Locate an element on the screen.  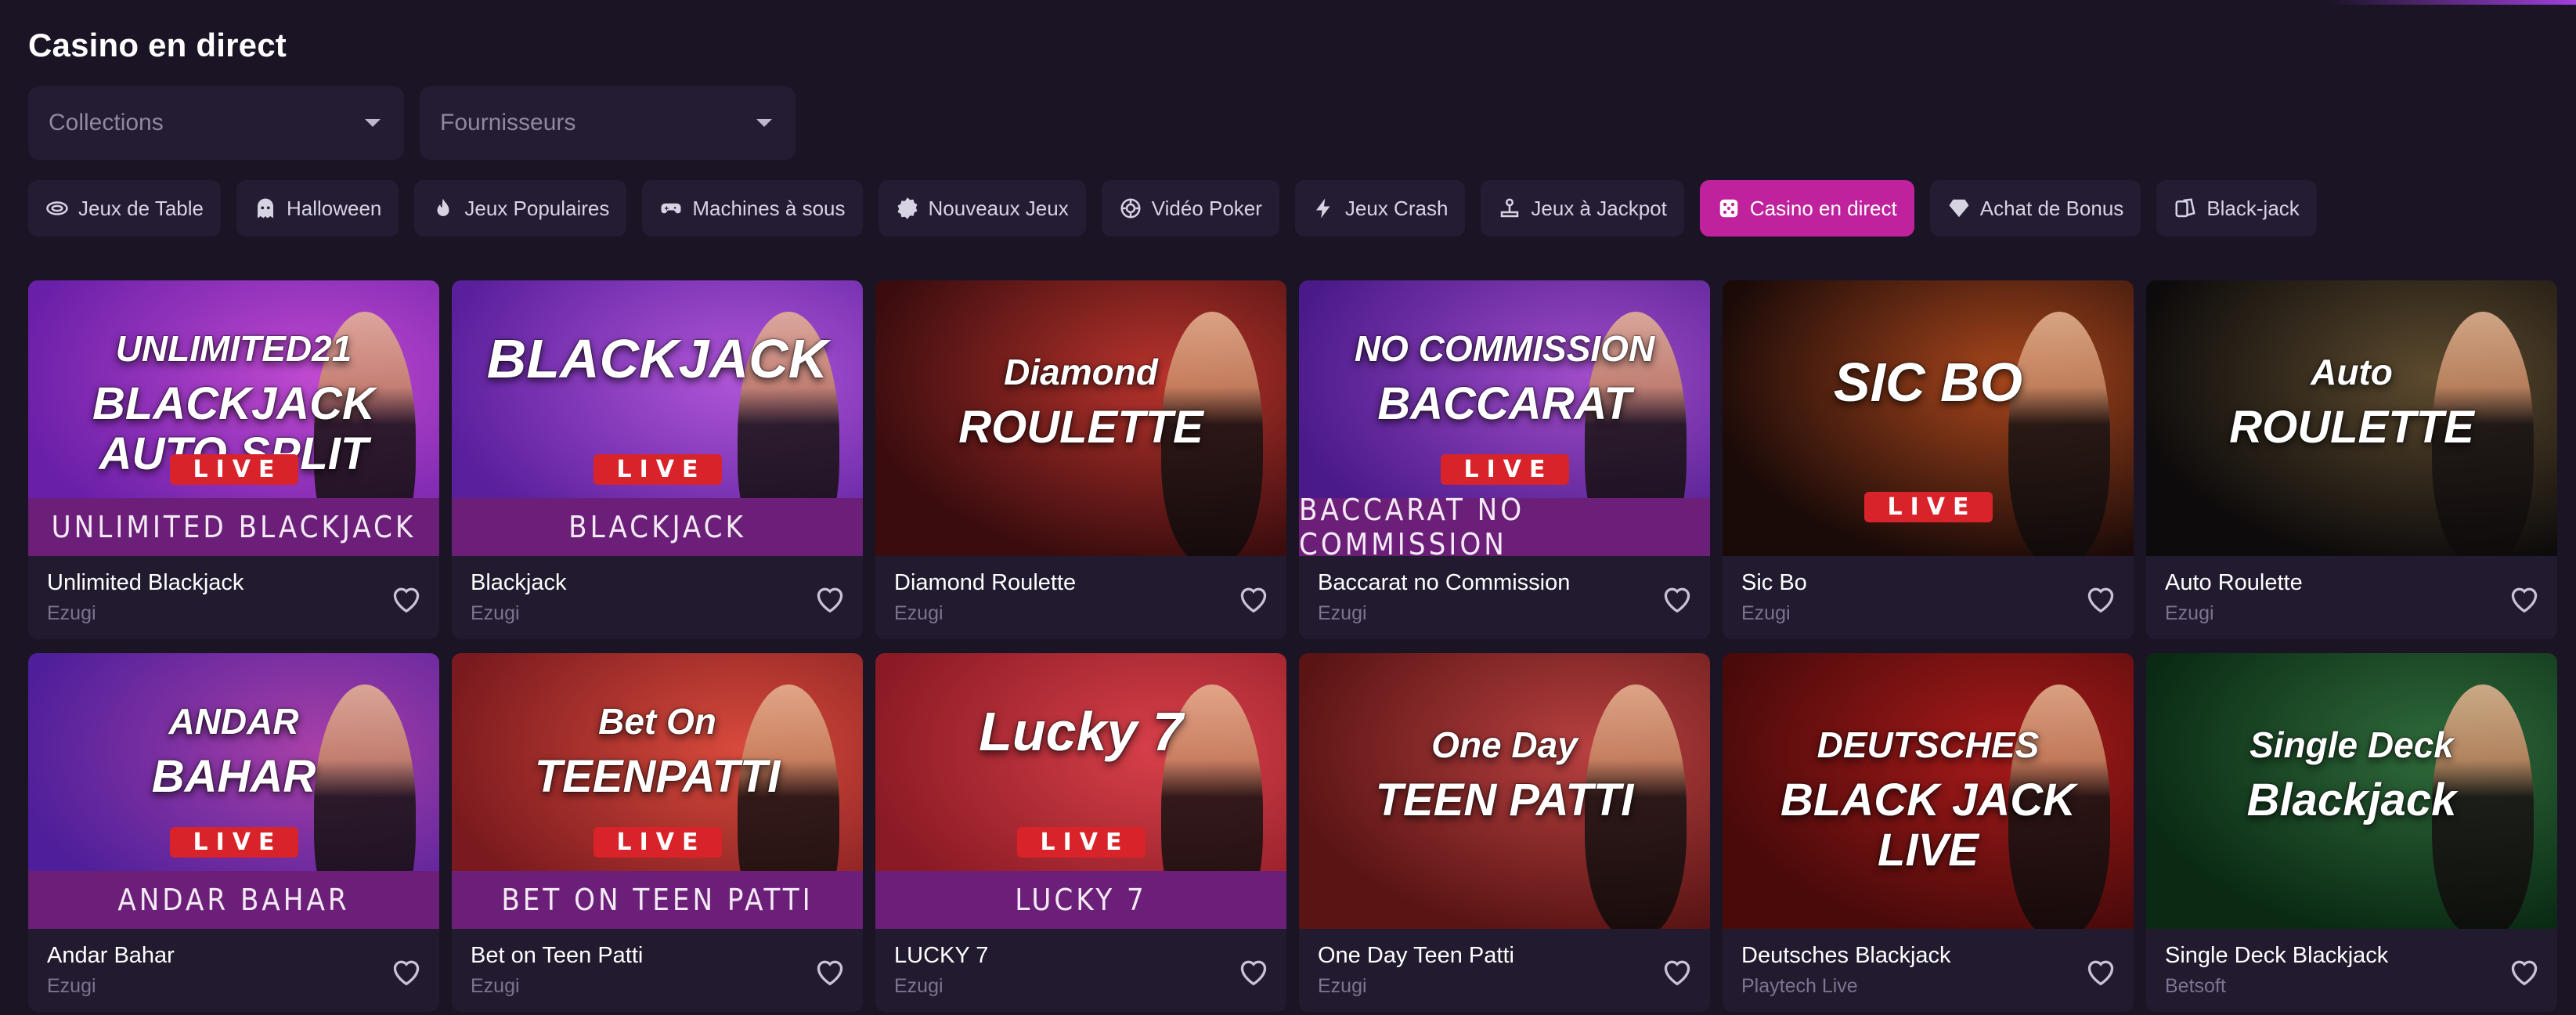
category-tab-label: Jeux de Table is located at coordinates (141, 208).